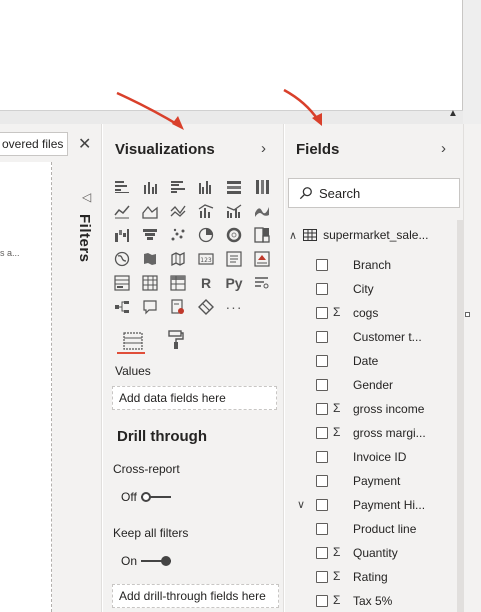 The width and height of the screenshot is (481, 612). Describe the element at coordinates (150, 235) in the screenshot. I see `funnel-icon` at that location.